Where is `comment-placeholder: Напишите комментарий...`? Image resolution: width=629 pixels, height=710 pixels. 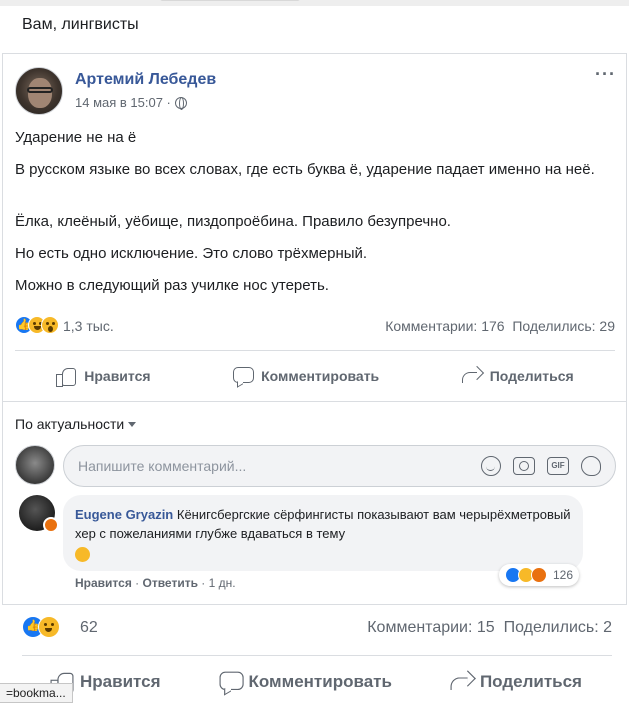
comment-placeholder: Напишите комментарий... is located at coordinates (162, 466).